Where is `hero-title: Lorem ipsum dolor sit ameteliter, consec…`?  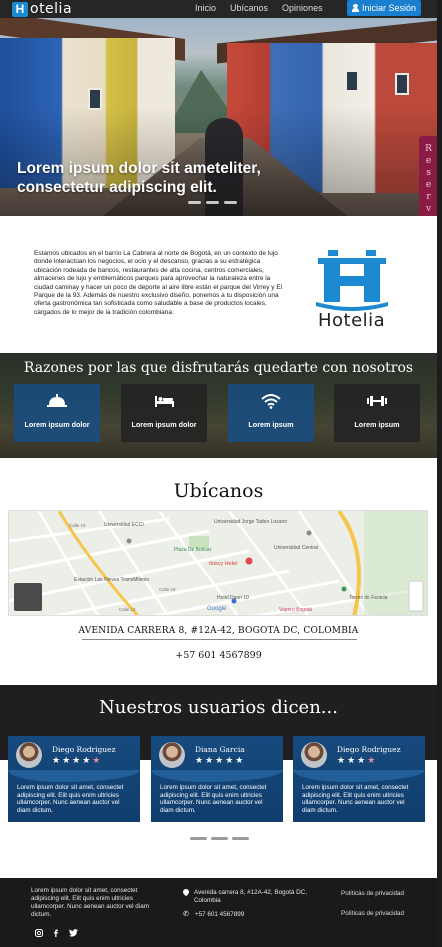
hero-title: Lorem ipsum dolor sit ameteliter, consec… is located at coordinates (139, 178).